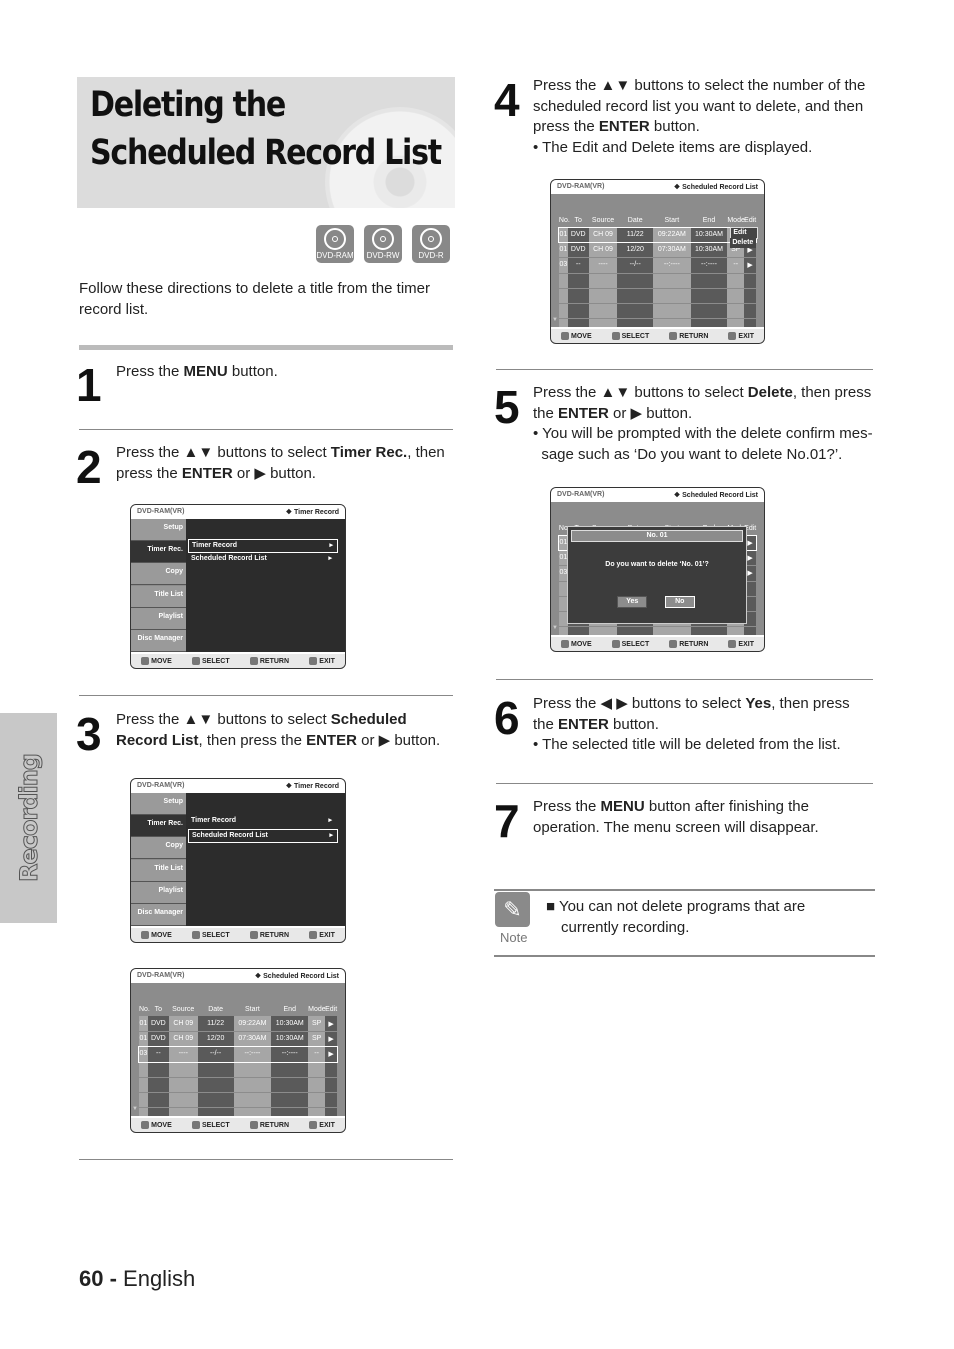 The width and height of the screenshot is (954, 1349). Describe the element at coordinates (676, 906) in the screenshot. I see `note-text: ■ You can not delete programs that are` at that location.